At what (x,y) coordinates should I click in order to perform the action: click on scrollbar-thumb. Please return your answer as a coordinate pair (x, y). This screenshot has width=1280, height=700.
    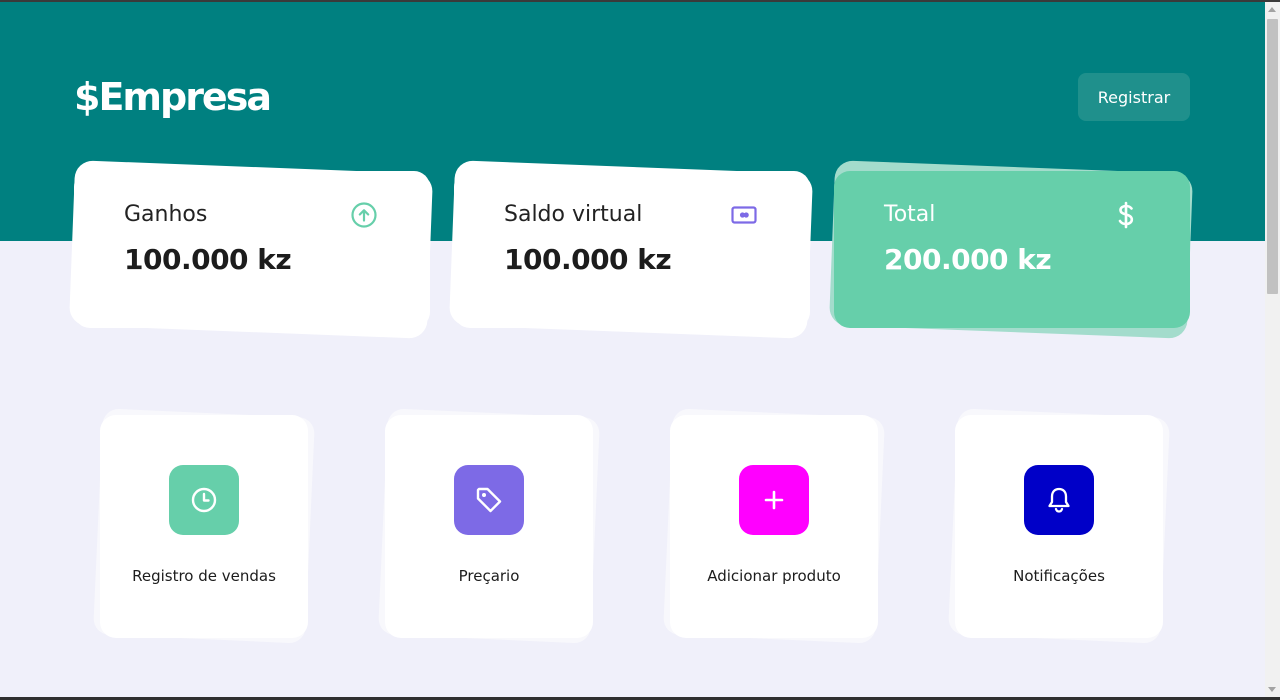
    Looking at the image, I should click on (1272, 156).